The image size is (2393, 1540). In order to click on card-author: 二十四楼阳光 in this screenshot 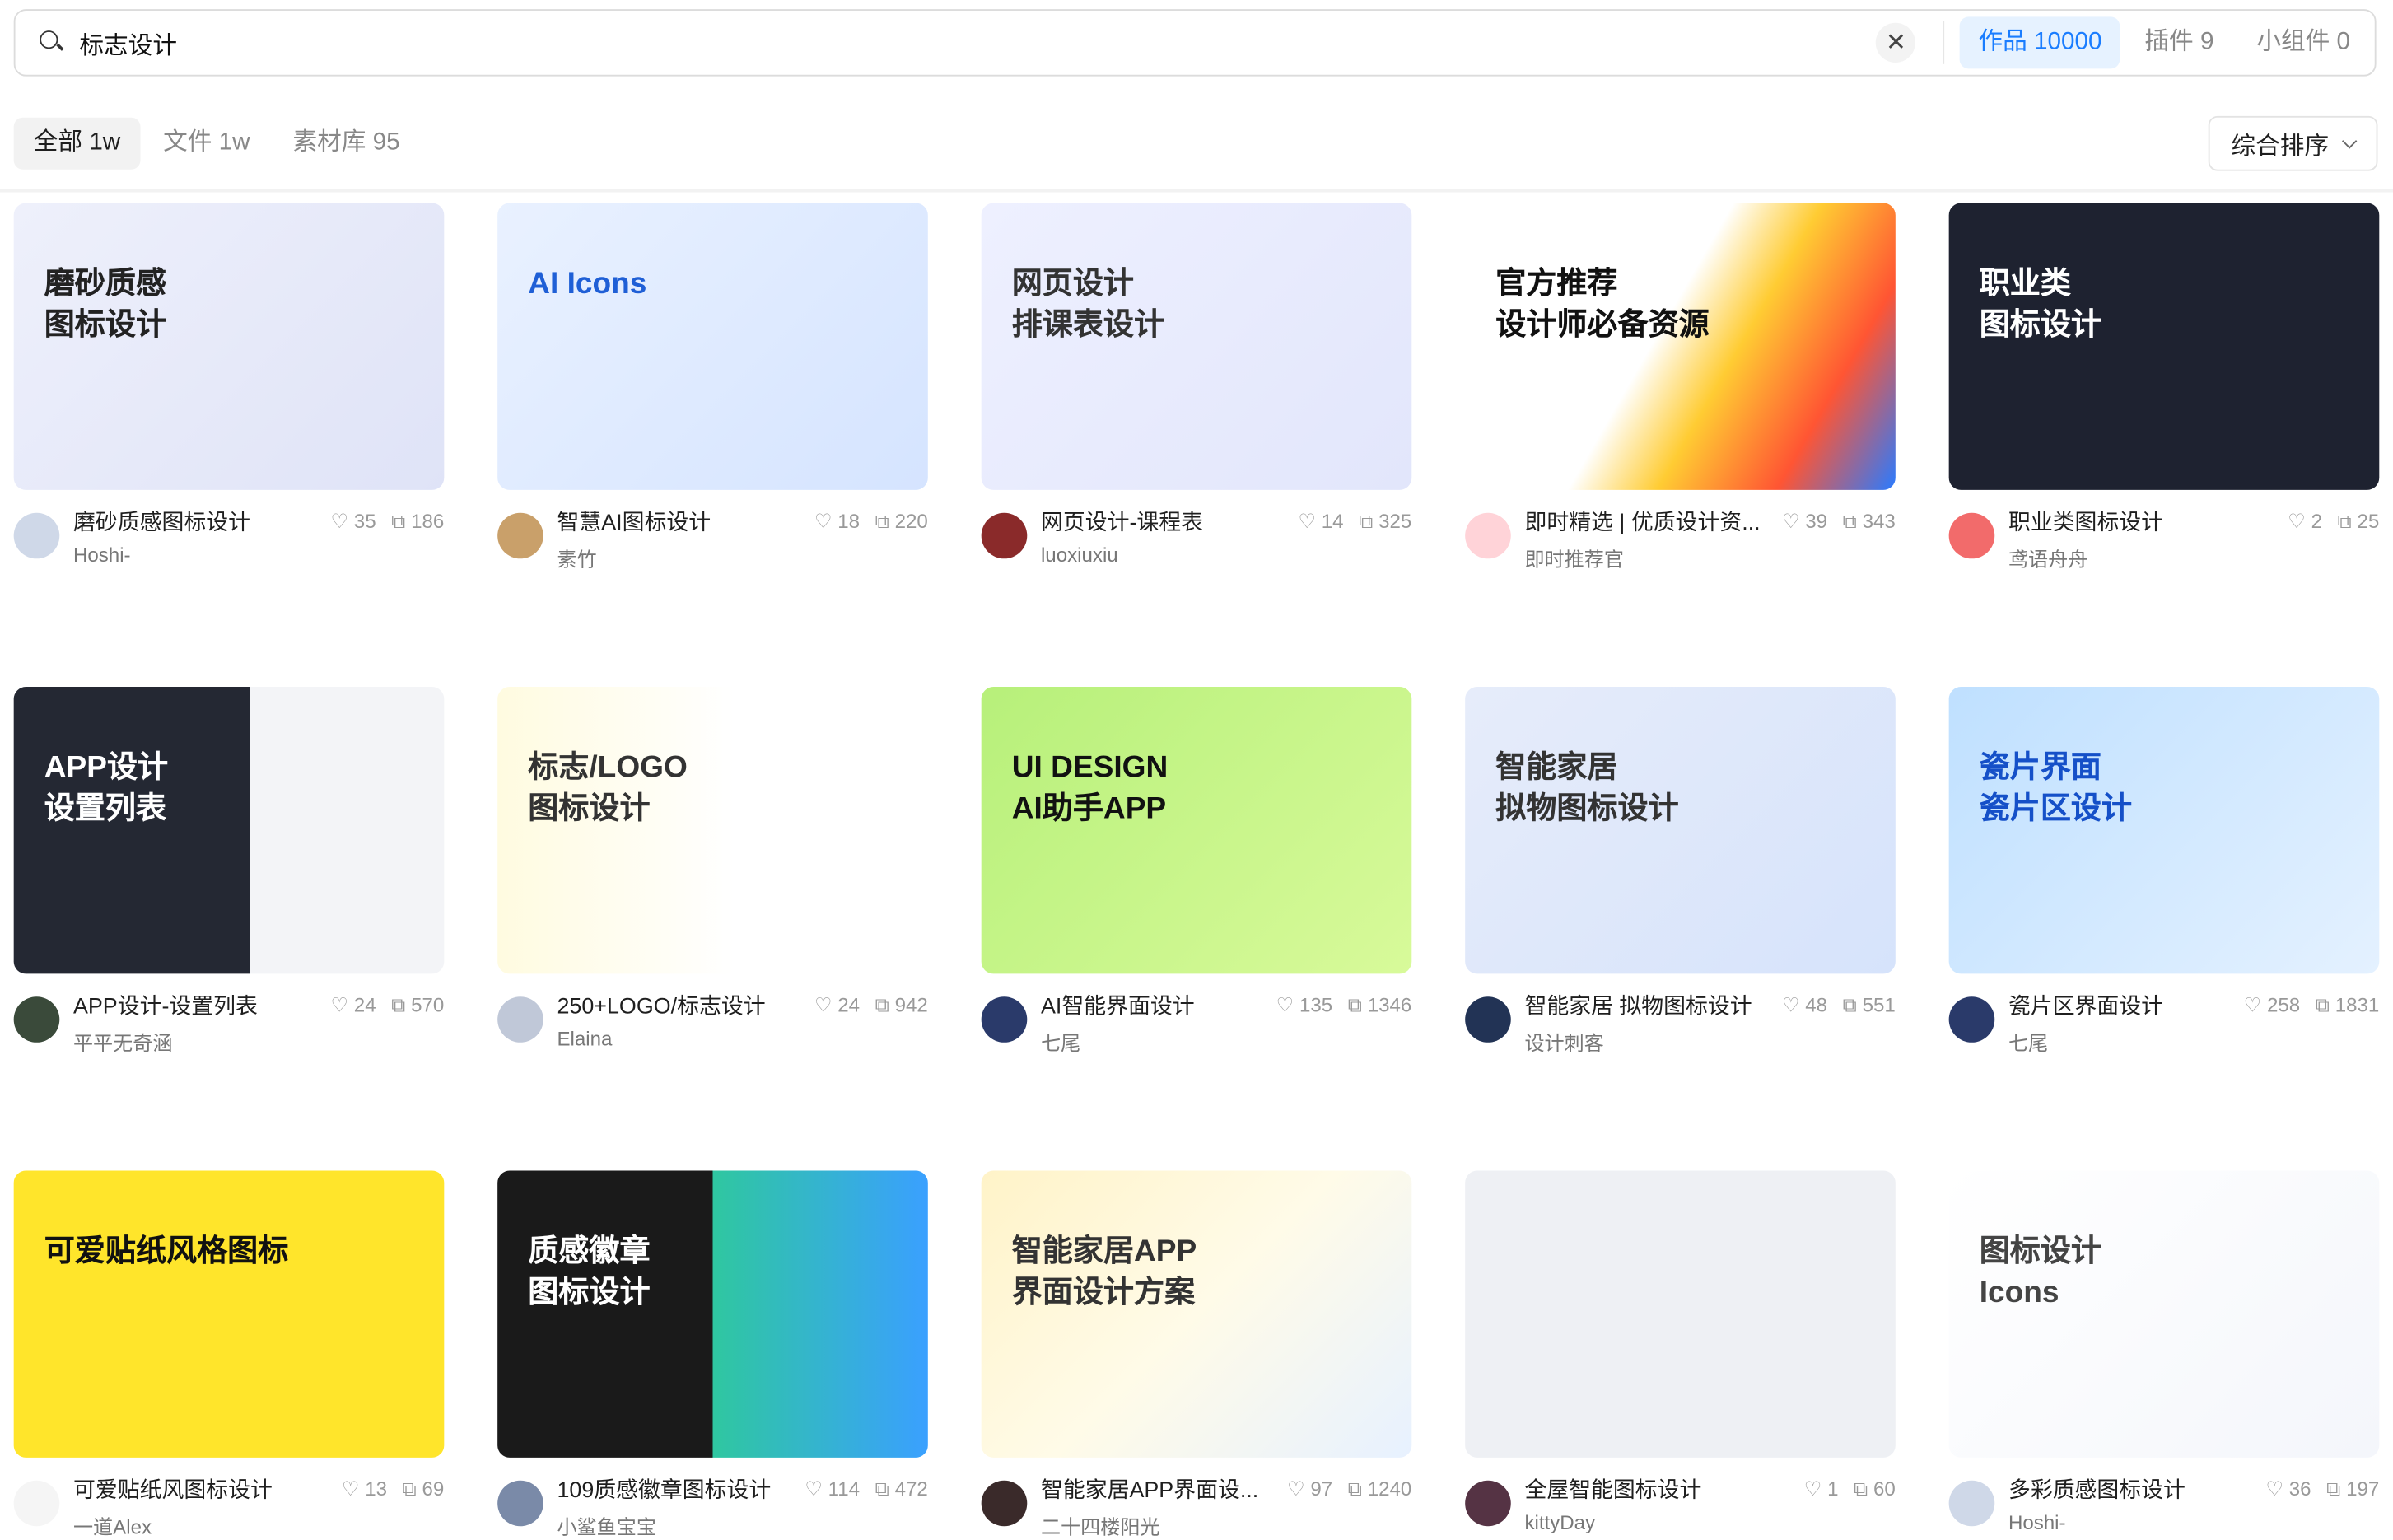, I will do `click(1226, 1525)`.